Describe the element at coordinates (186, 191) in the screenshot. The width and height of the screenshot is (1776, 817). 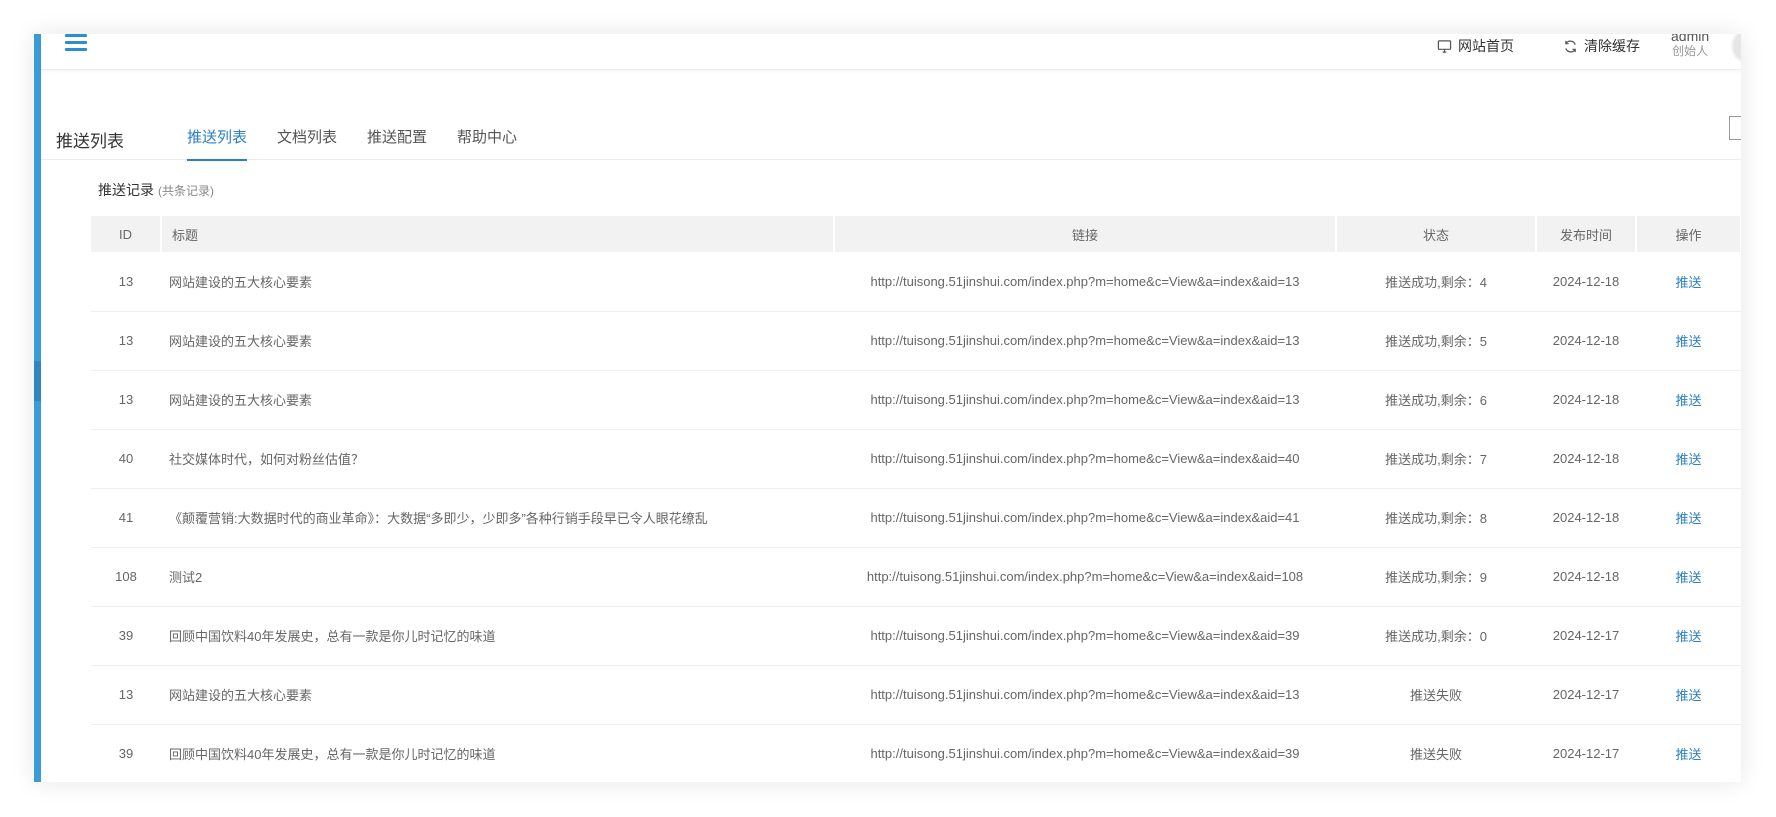
I see `records-count: (共条记录)` at that location.